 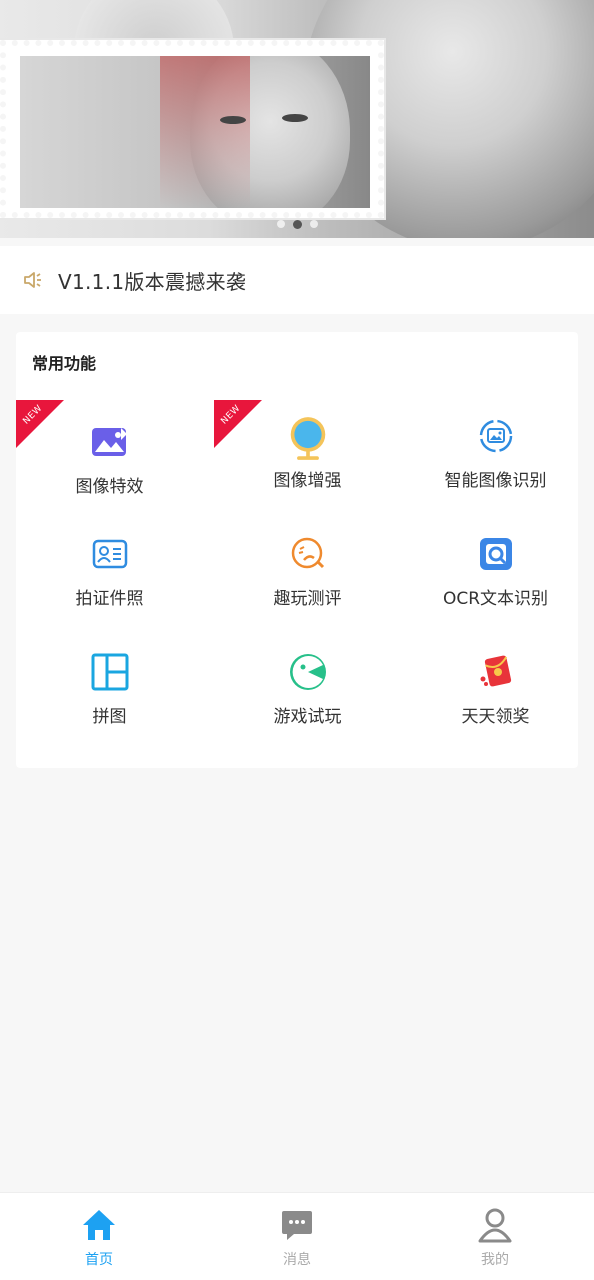 What do you see at coordinates (307, 717) in the screenshot?
I see `feature-label: 游戏试玩` at bounding box center [307, 717].